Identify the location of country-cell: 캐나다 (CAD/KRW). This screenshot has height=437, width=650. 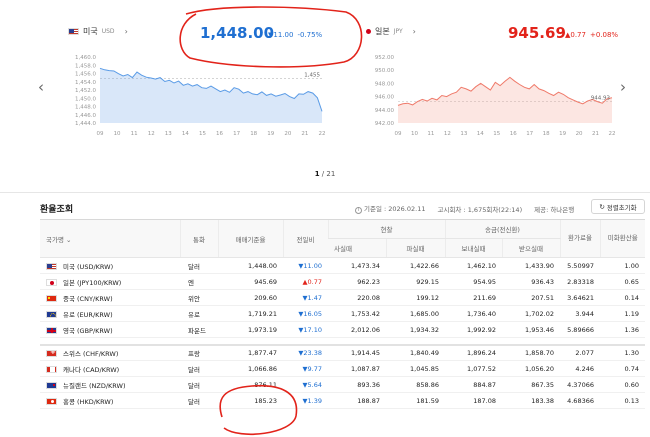
(110, 368).